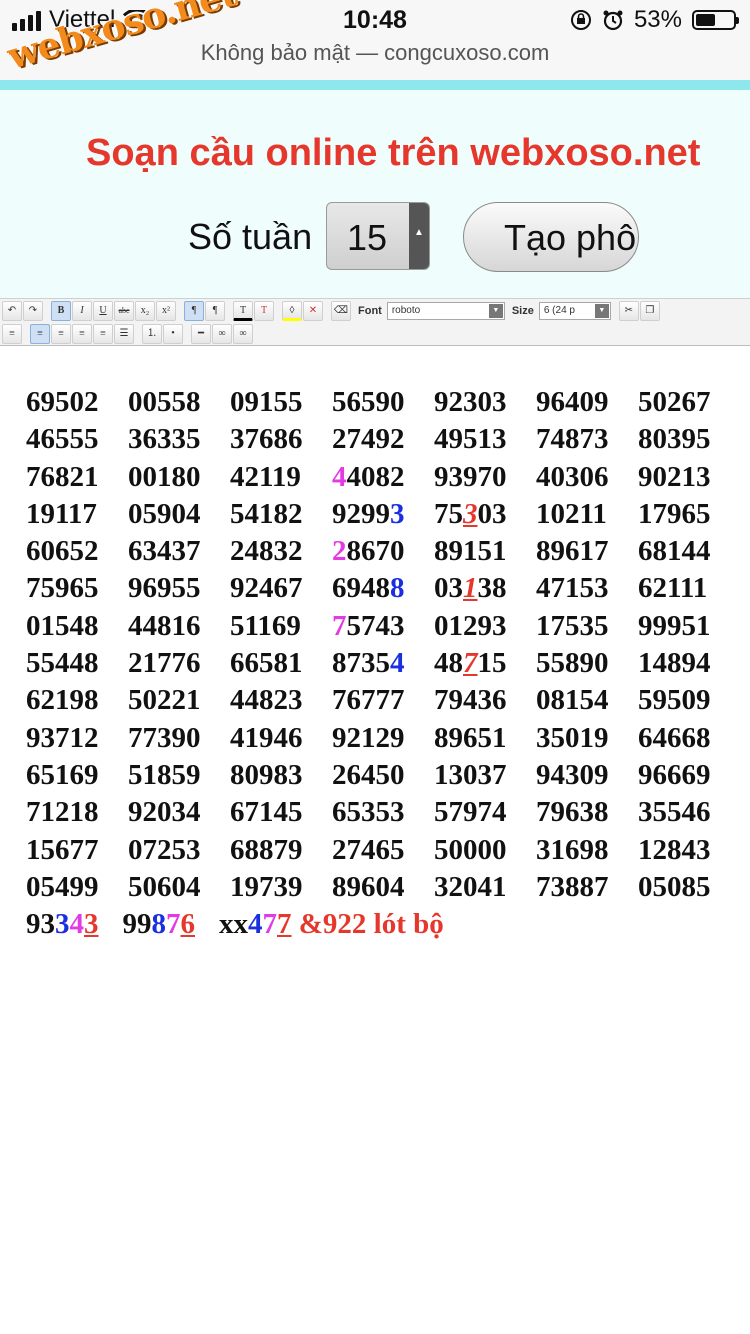  What do you see at coordinates (551, 237) in the screenshot?
I see `create-button: Tạo phô` at bounding box center [551, 237].